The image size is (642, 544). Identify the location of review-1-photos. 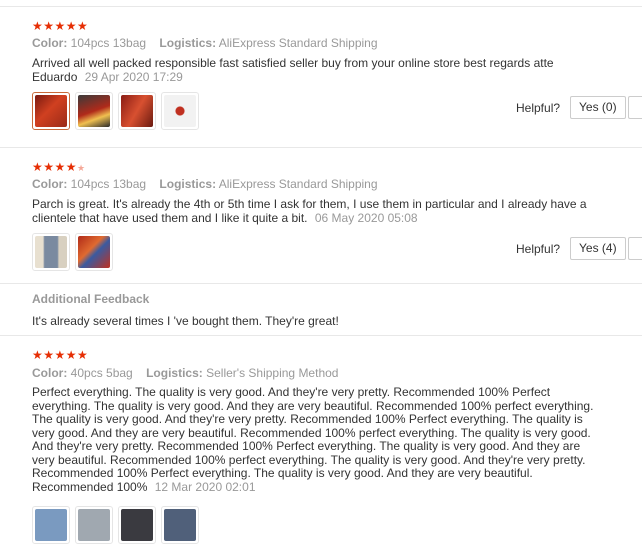
(115, 111).